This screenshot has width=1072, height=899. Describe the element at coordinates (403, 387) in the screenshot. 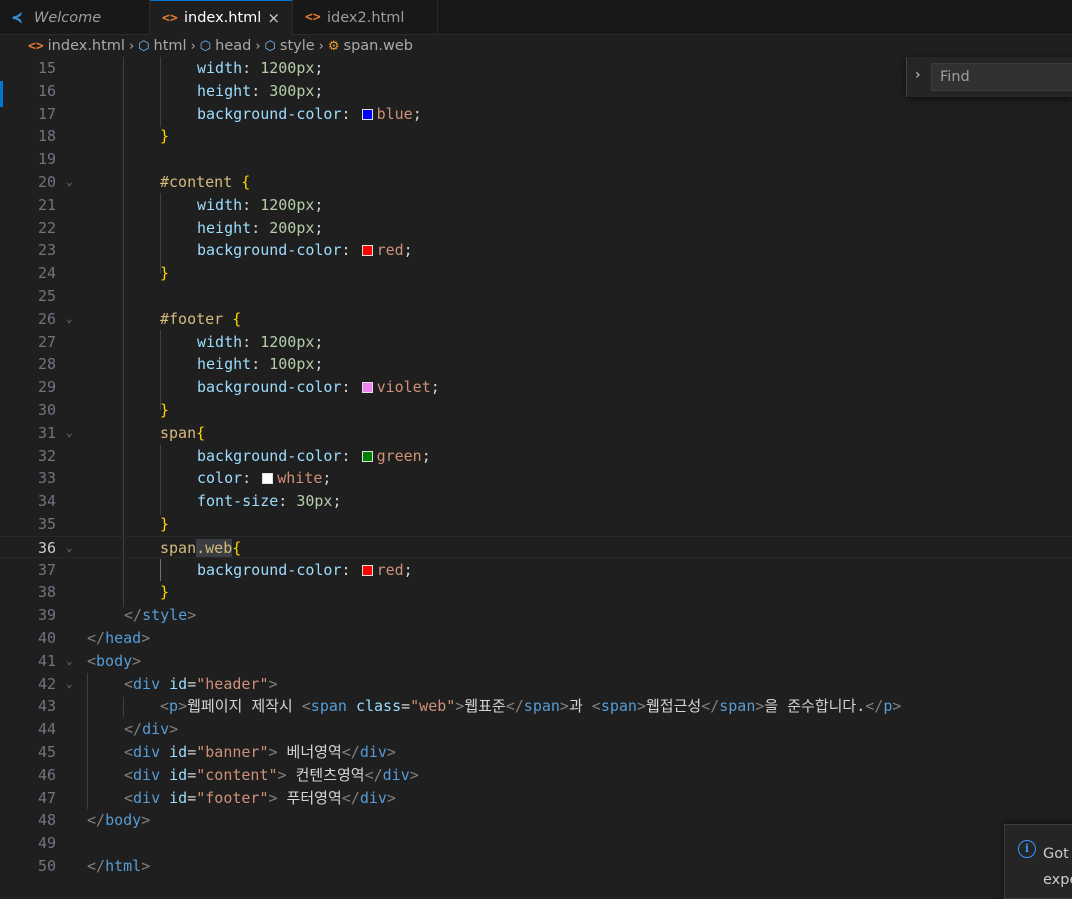

I see `code-token: violet` at that location.